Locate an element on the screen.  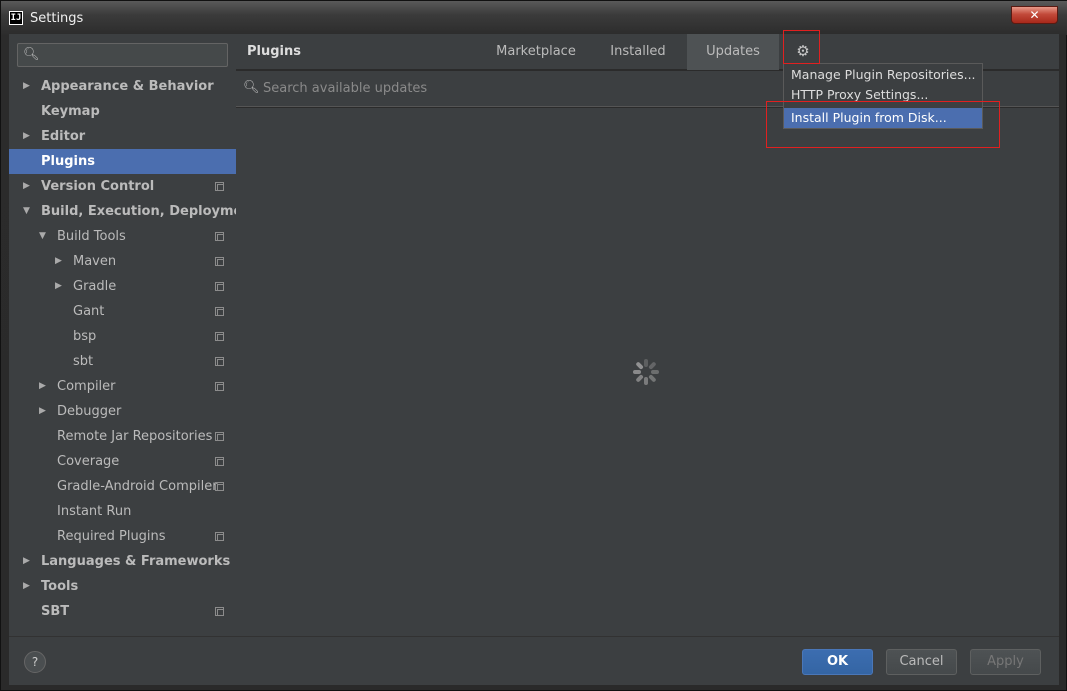
tree-item-label: Required Plugins is located at coordinates (111, 536).